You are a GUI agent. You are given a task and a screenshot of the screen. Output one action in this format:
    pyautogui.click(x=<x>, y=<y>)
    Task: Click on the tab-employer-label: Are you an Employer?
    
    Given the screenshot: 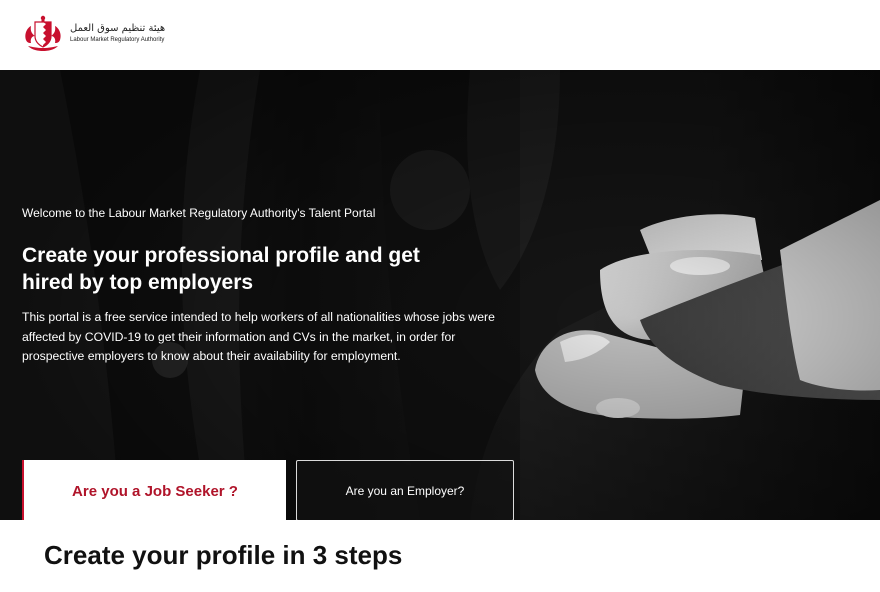 What is the action you would take?
    pyautogui.click(x=405, y=490)
    